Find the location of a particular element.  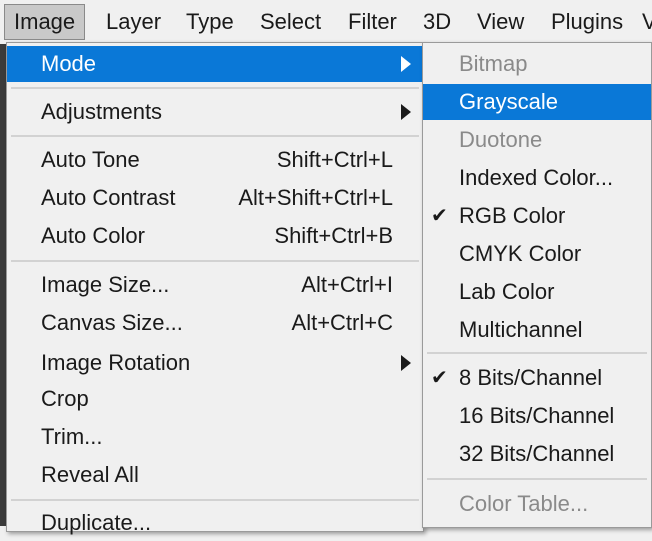

menubar-type: Type is located at coordinates (210, 22).